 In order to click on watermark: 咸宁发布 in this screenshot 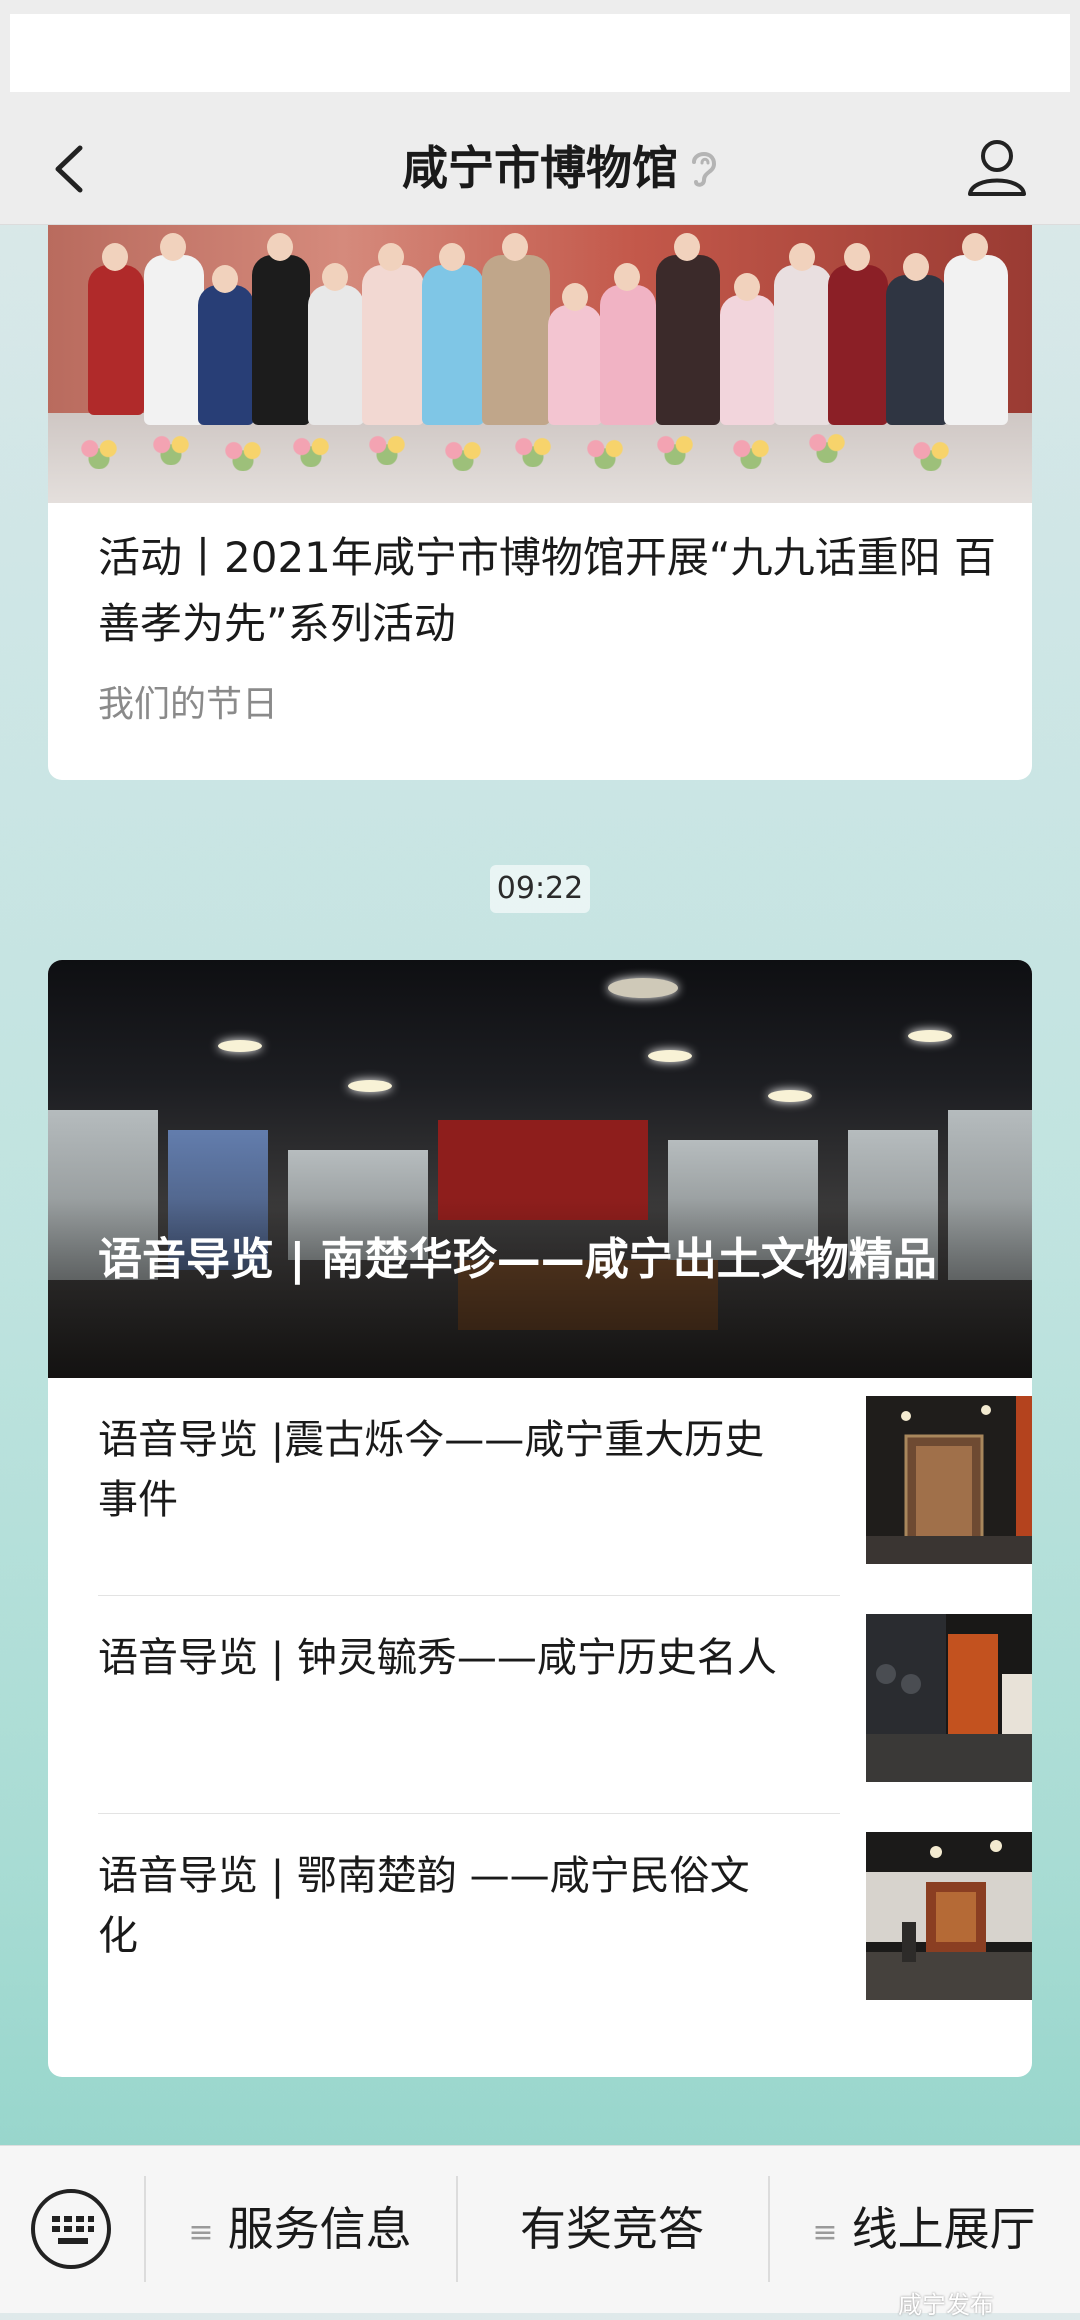, I will do `click(946, 2305)`.